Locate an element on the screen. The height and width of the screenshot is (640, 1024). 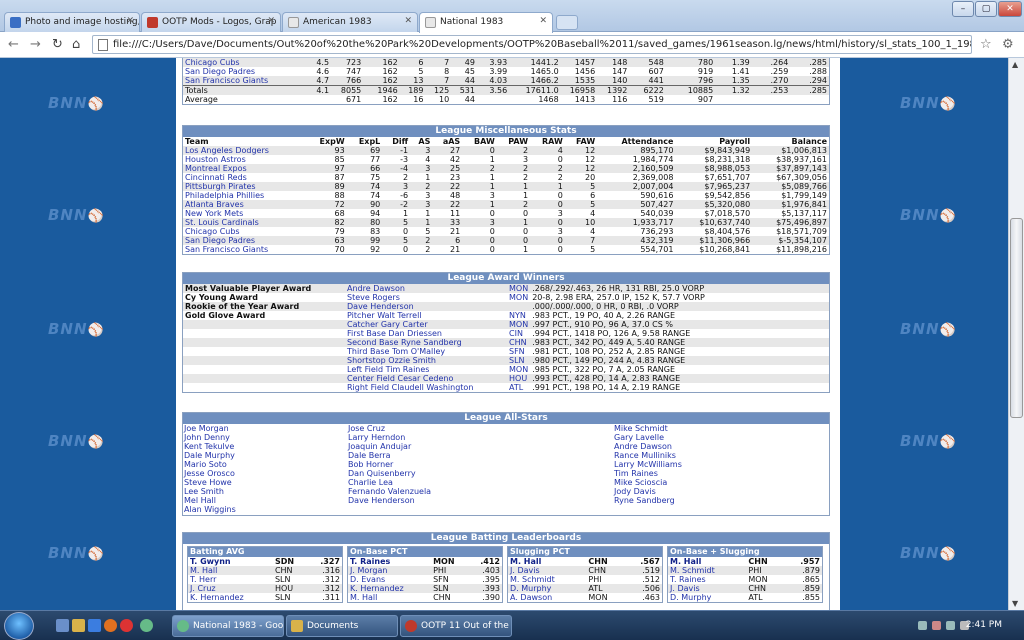
all-star-player-link: Larry Herndon is located at coordinates (481, 437).